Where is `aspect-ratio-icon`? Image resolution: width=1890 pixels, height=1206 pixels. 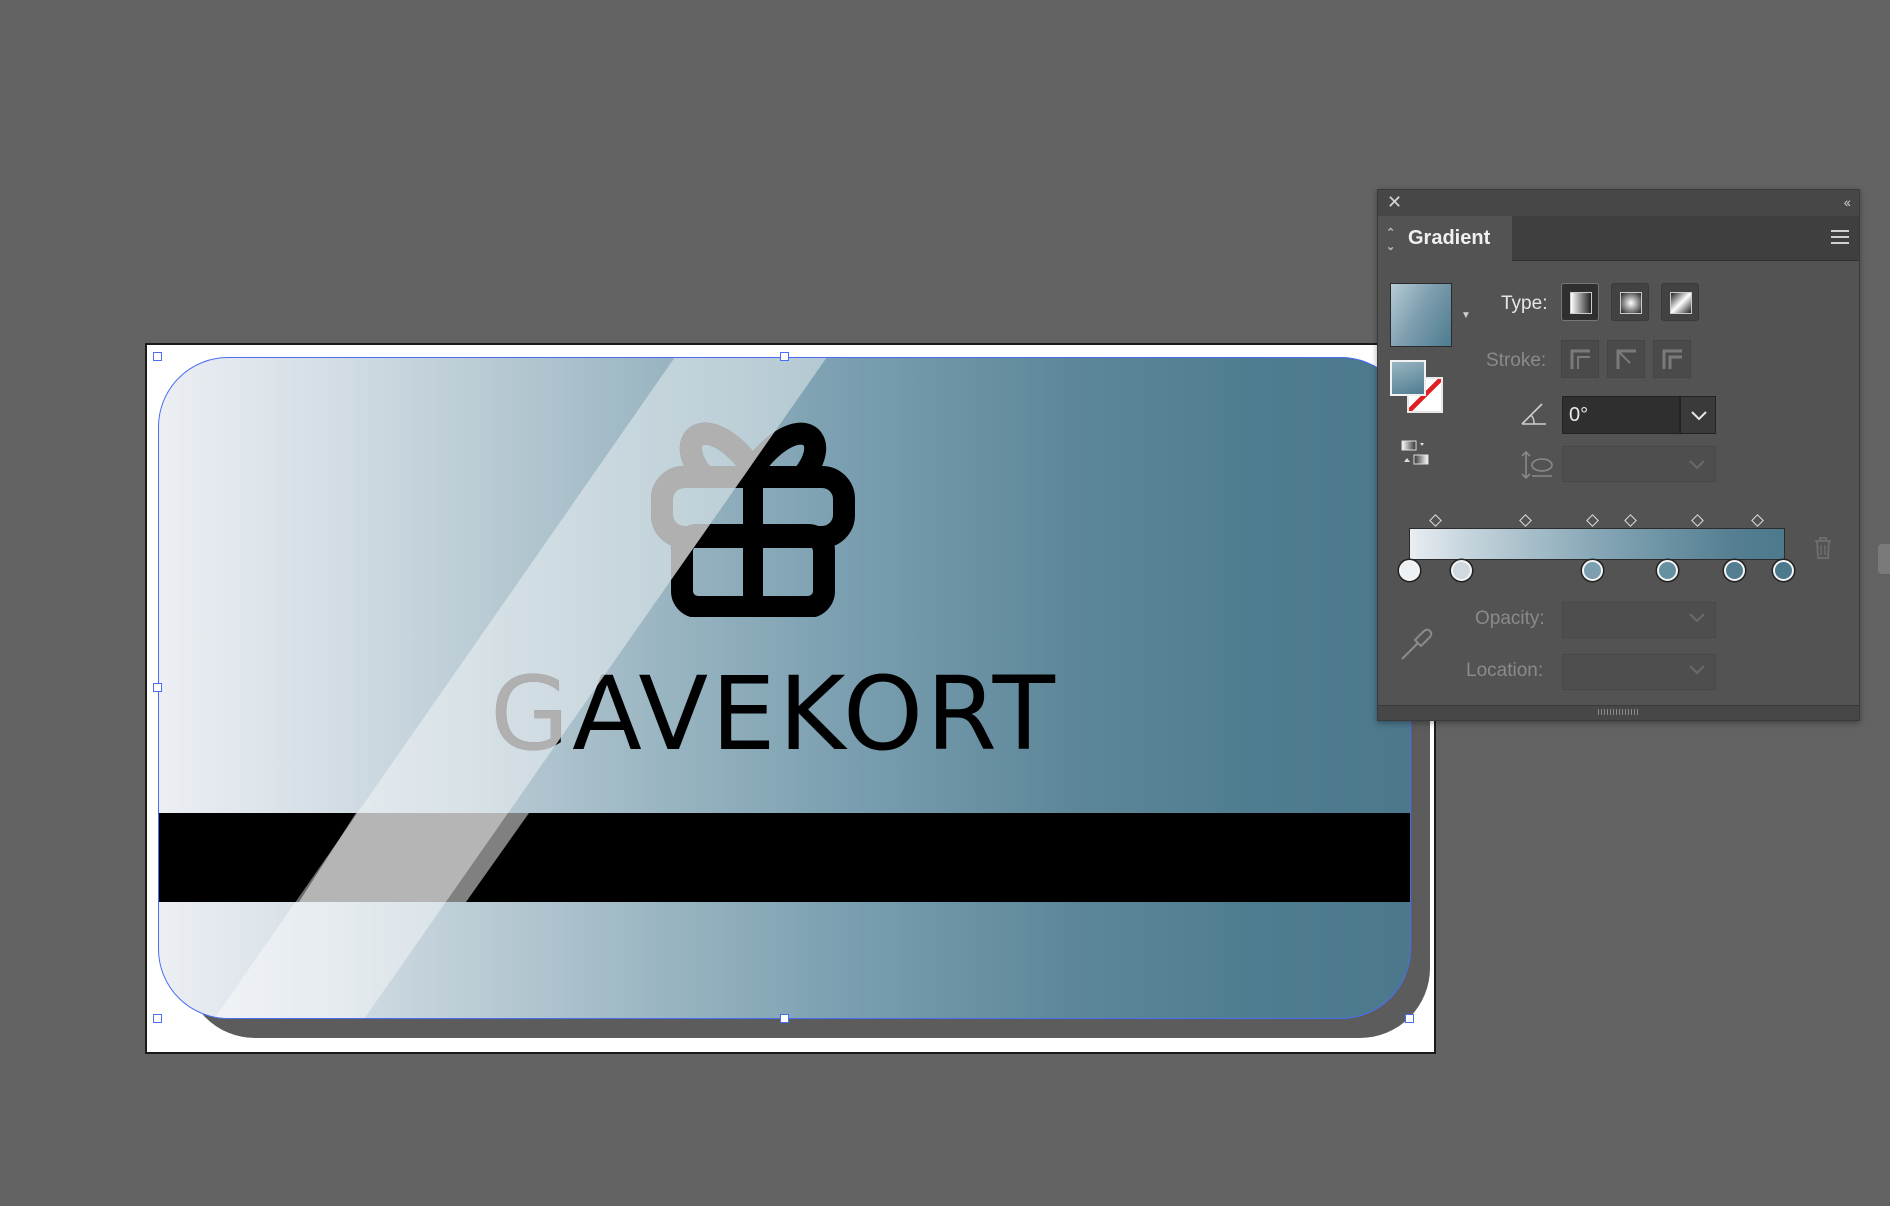
aspect-ratio-icon is located at coordinates (1537, 465).